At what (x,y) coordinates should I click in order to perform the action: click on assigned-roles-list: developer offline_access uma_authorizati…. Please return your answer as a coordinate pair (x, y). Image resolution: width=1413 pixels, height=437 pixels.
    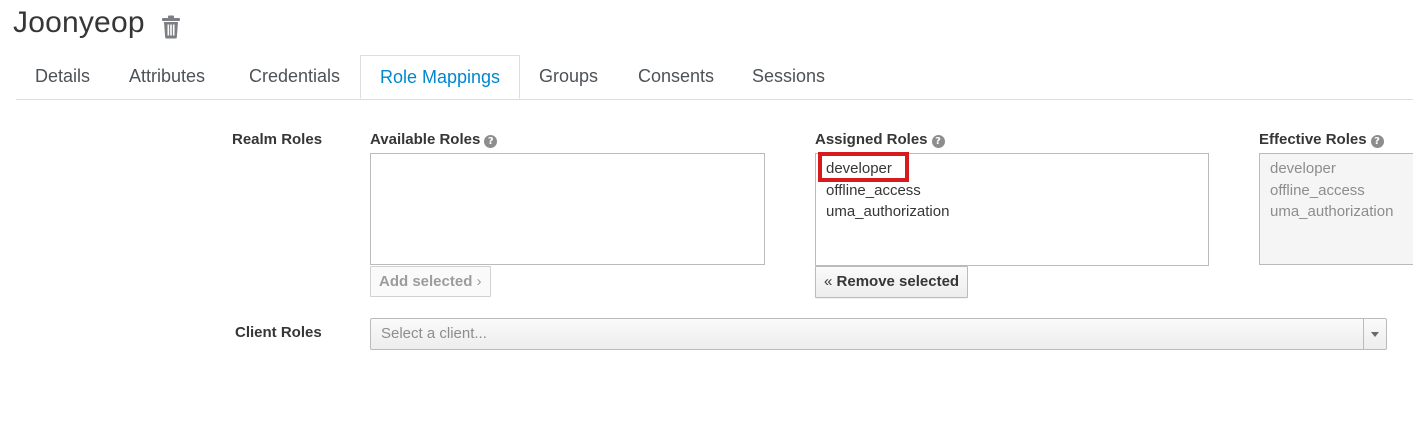
    Looking at the image, I should click on (1012, 209).